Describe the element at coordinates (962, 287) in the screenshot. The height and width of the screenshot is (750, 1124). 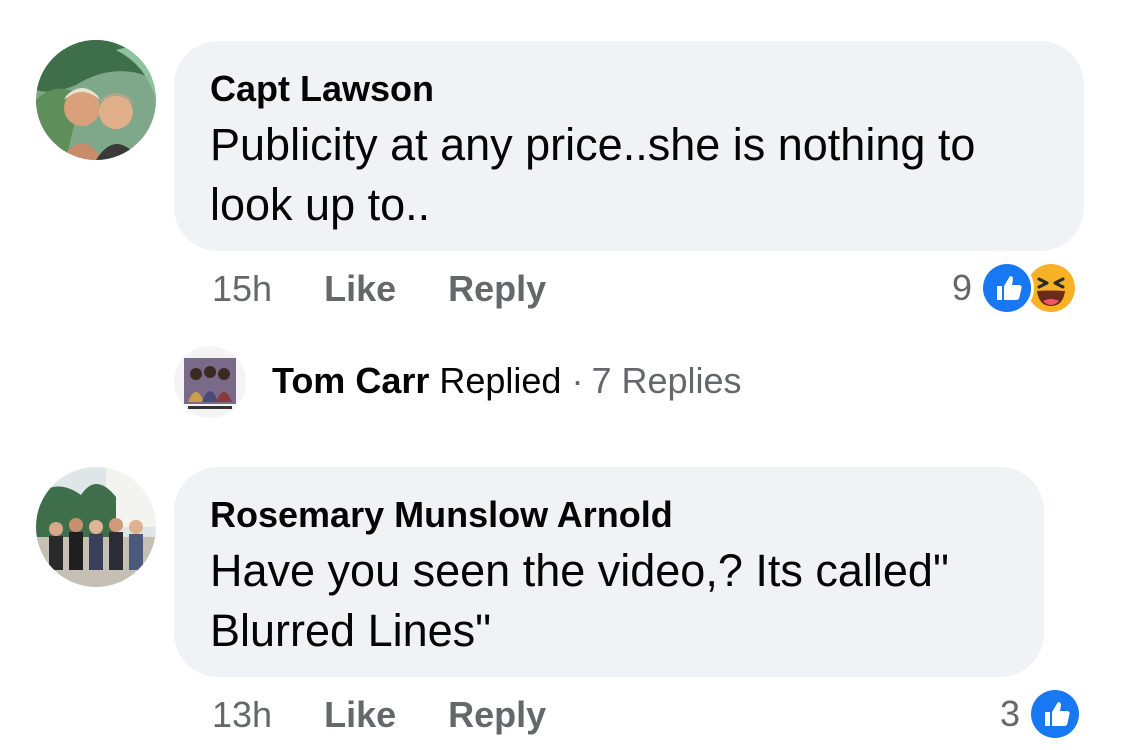
I see `reaction-count: 9` at that location.